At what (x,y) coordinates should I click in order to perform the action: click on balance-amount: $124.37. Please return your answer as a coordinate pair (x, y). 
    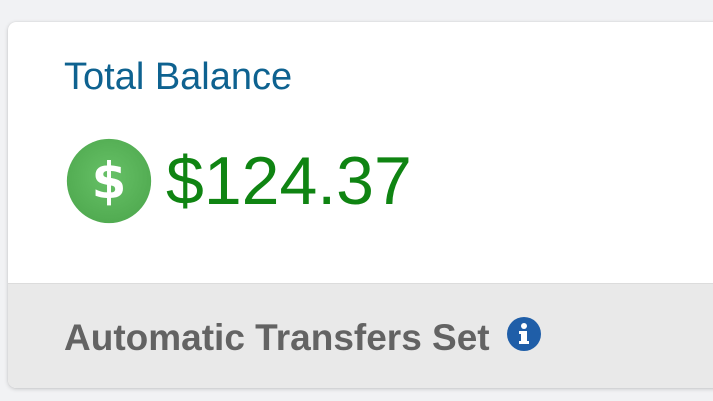
    Looking at the image, I should click on (289, 181).